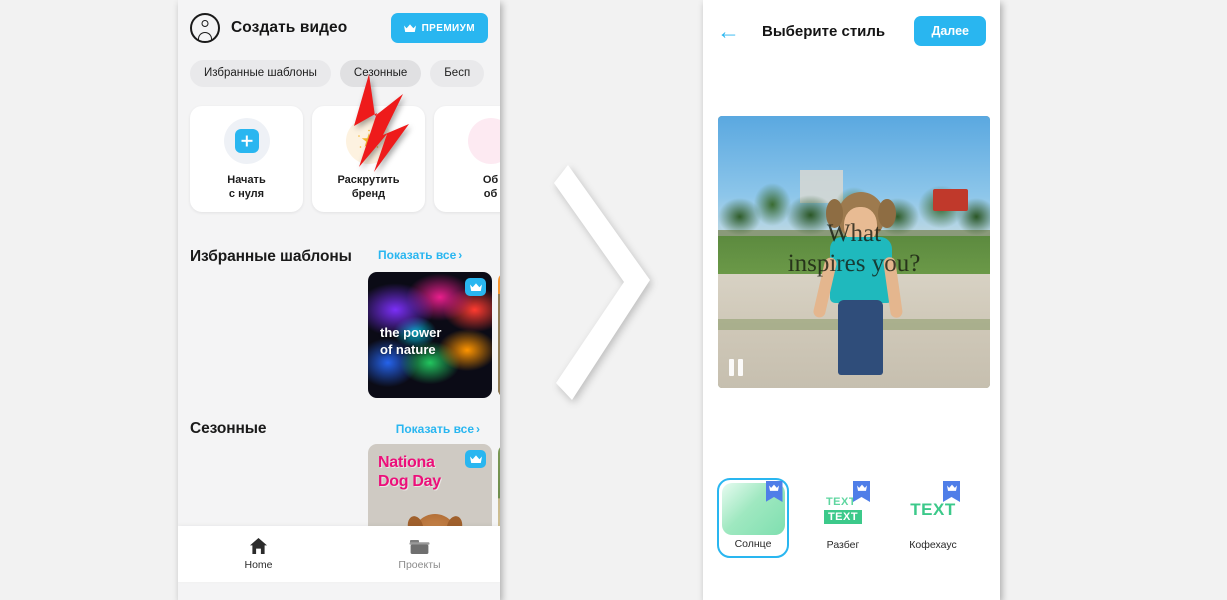  I want to click on home-icon, so click(258, 546).